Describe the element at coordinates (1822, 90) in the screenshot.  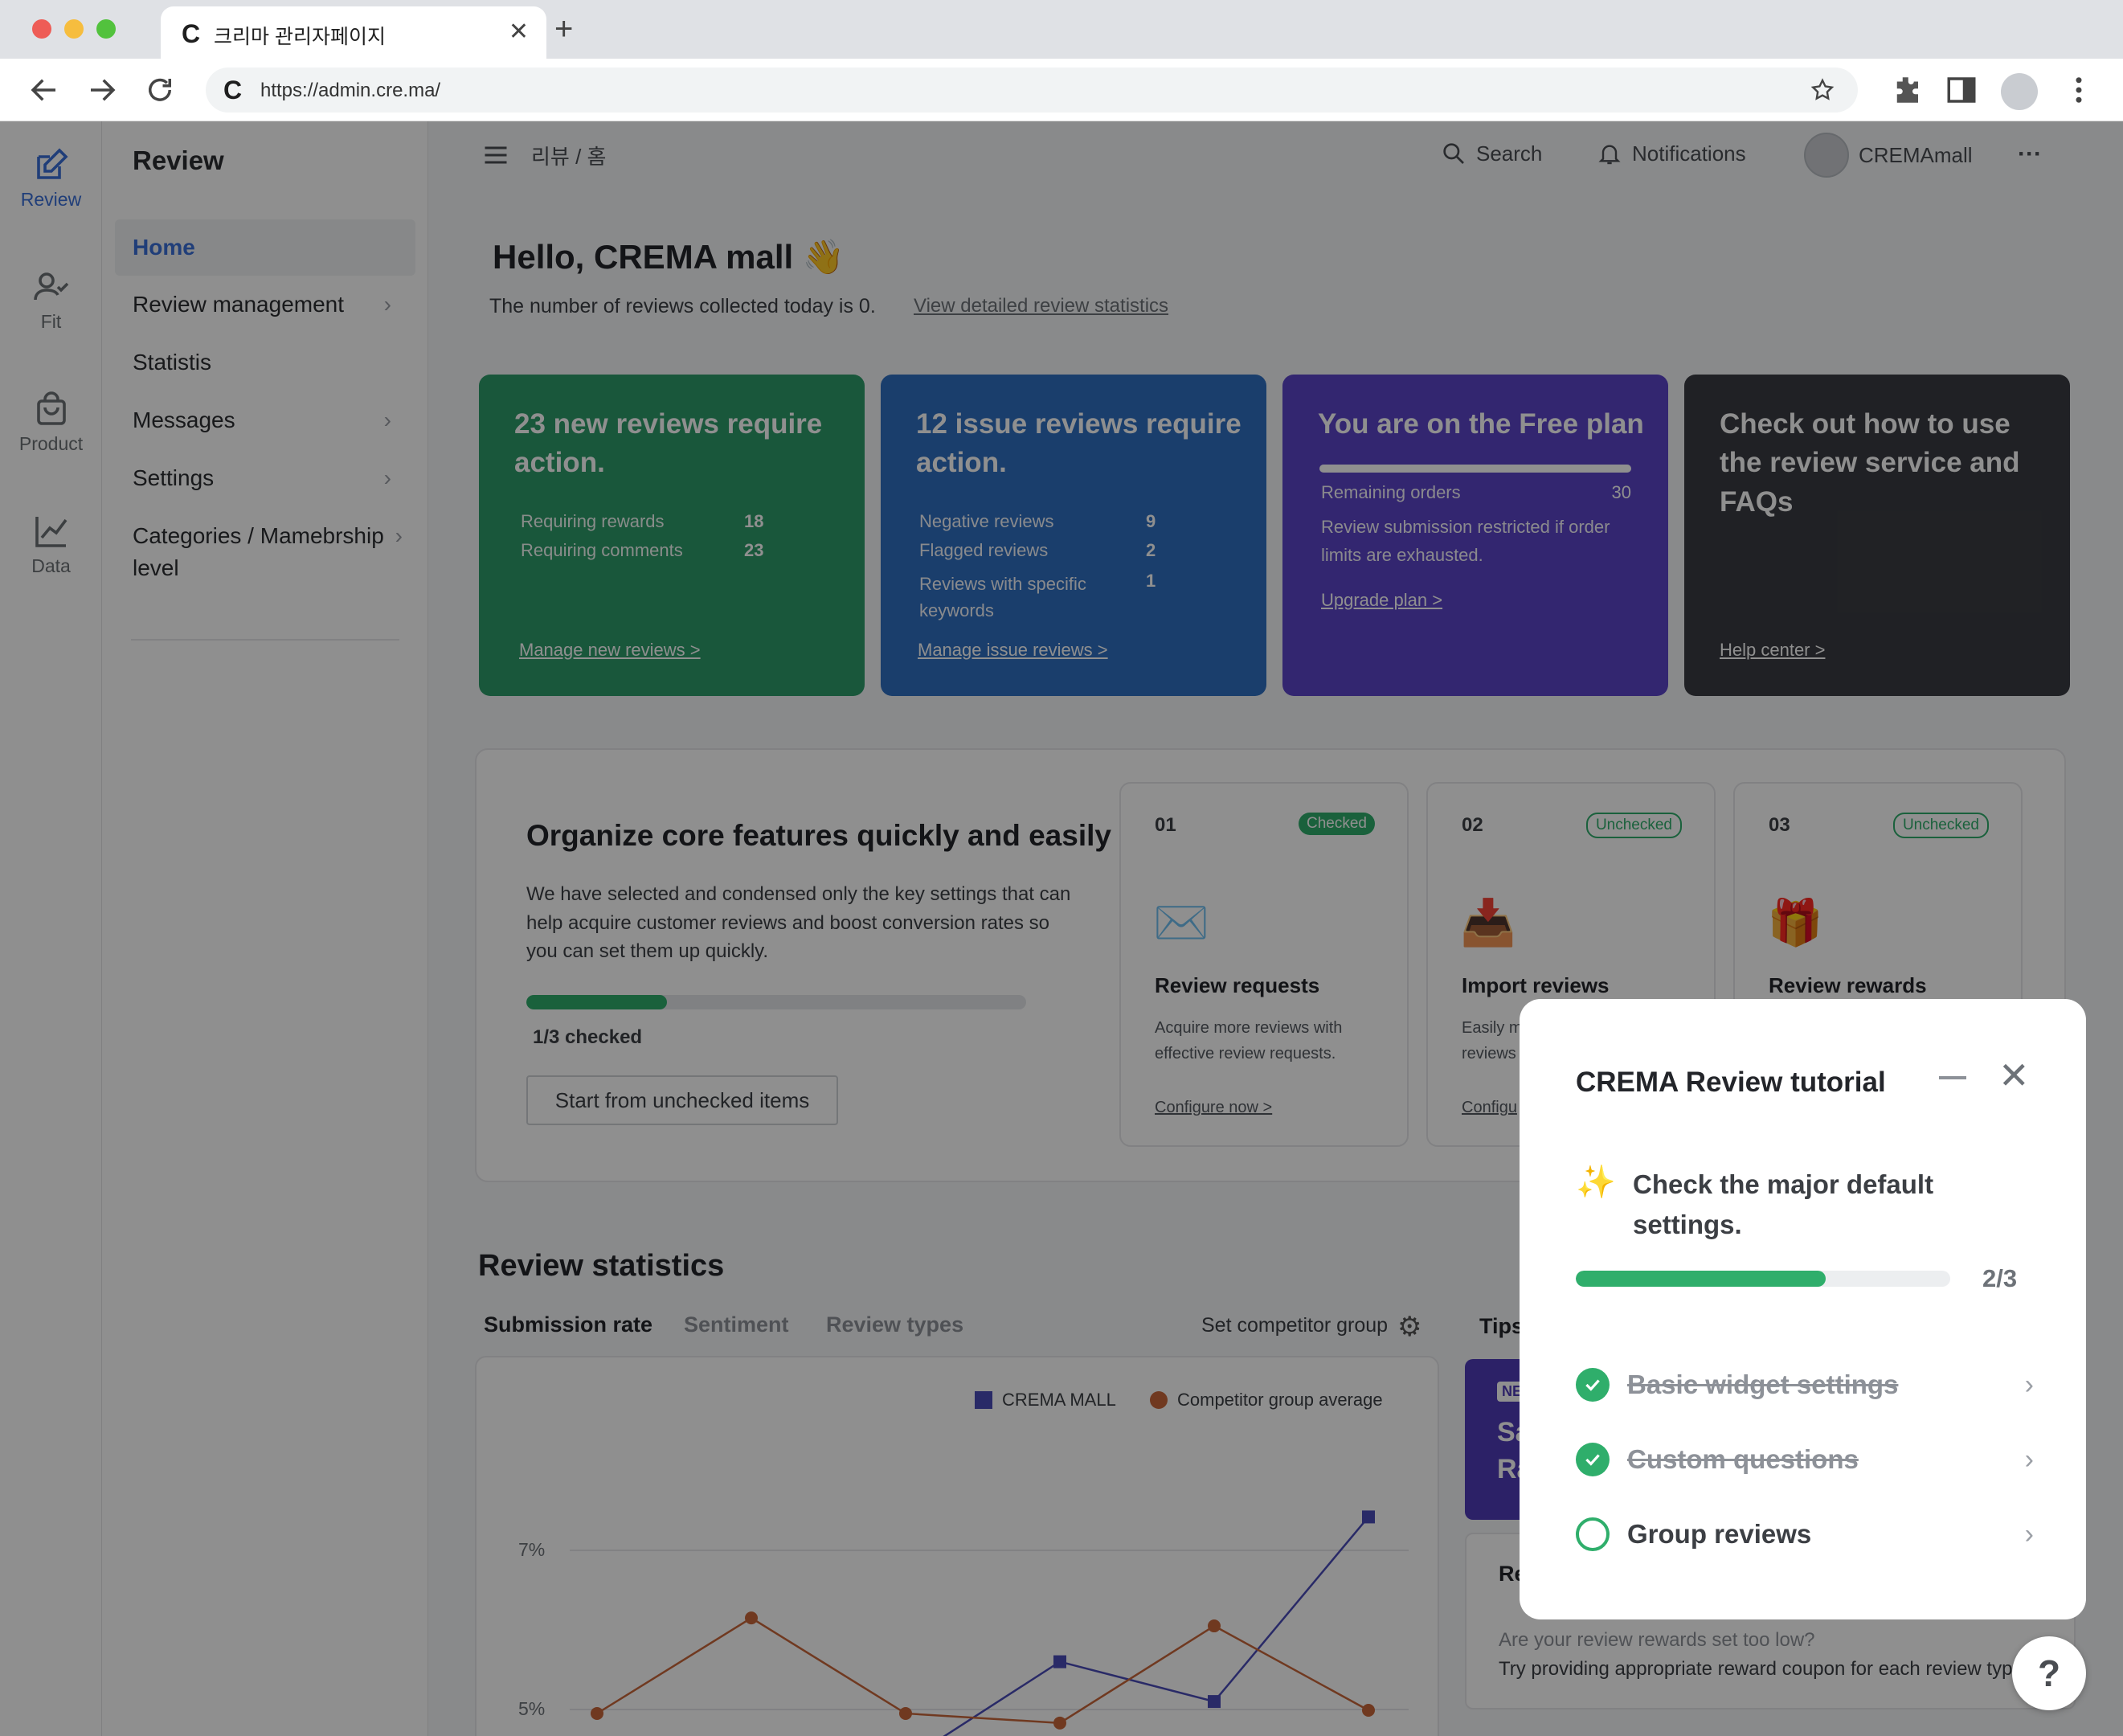
I see `bookmark-star-icon` at that location.